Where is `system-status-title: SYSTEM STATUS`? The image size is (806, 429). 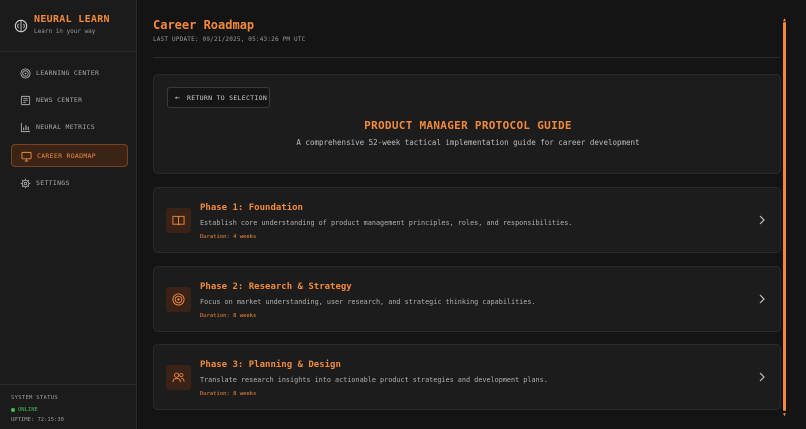 system-status-title: SYSTEM STATUS is located at coordinates (34, 398).